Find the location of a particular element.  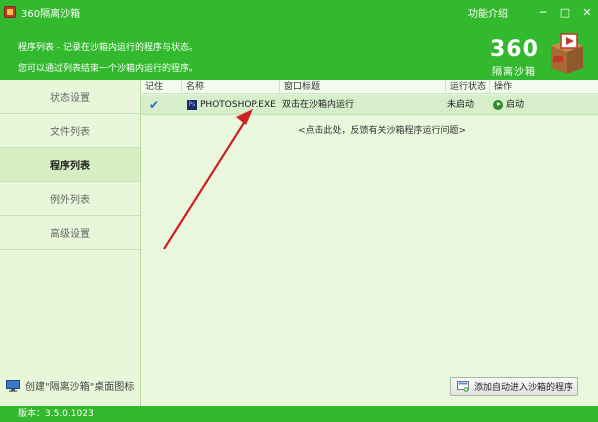

sidebar-item-exception-list: 例外列表 is located at coordinates (70, 199).